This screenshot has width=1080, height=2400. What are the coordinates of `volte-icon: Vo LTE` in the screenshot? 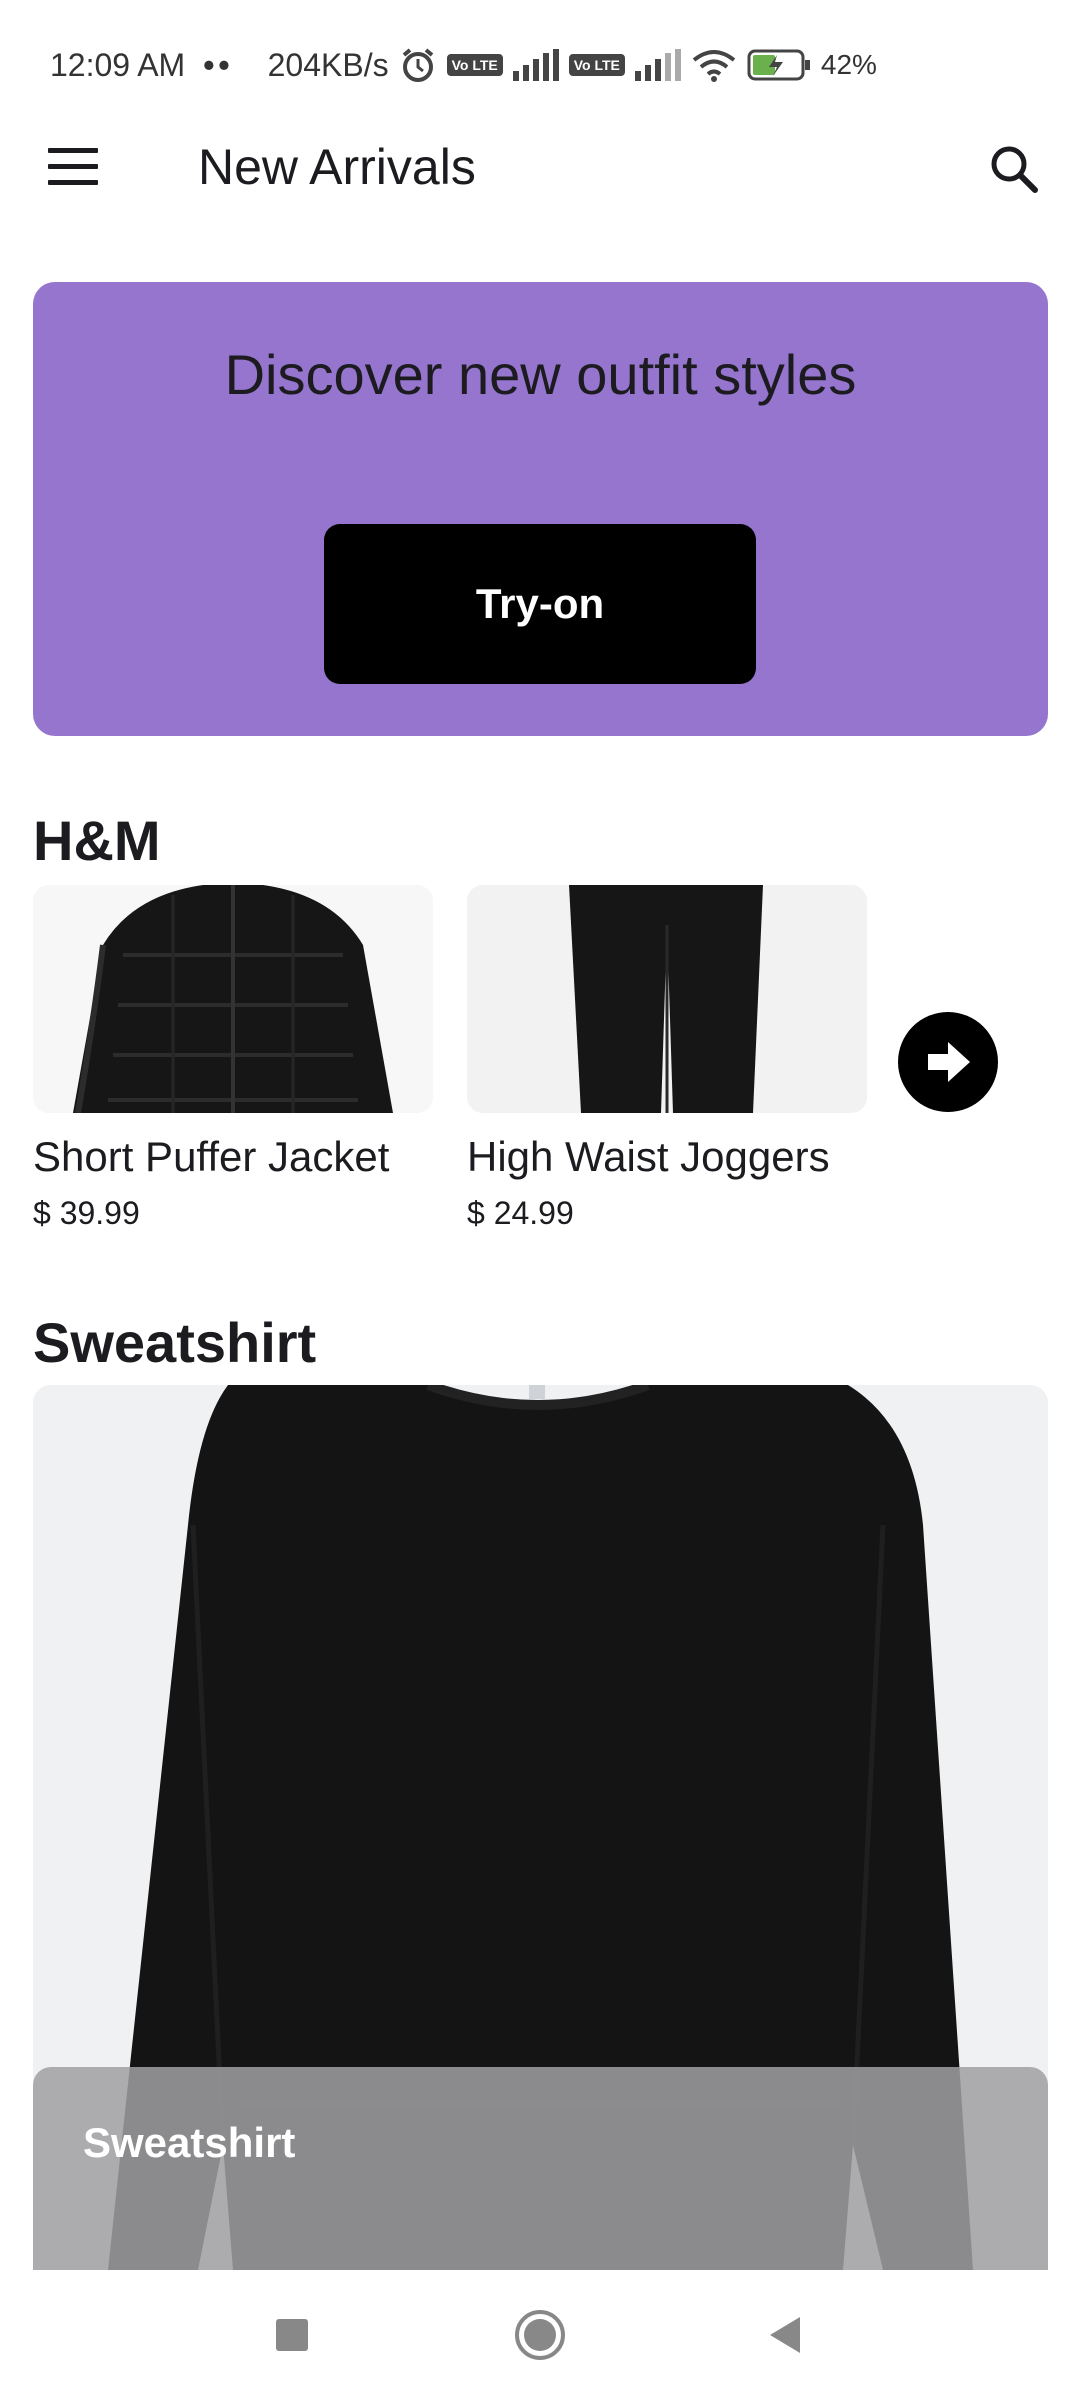 It's located at (474, 65).